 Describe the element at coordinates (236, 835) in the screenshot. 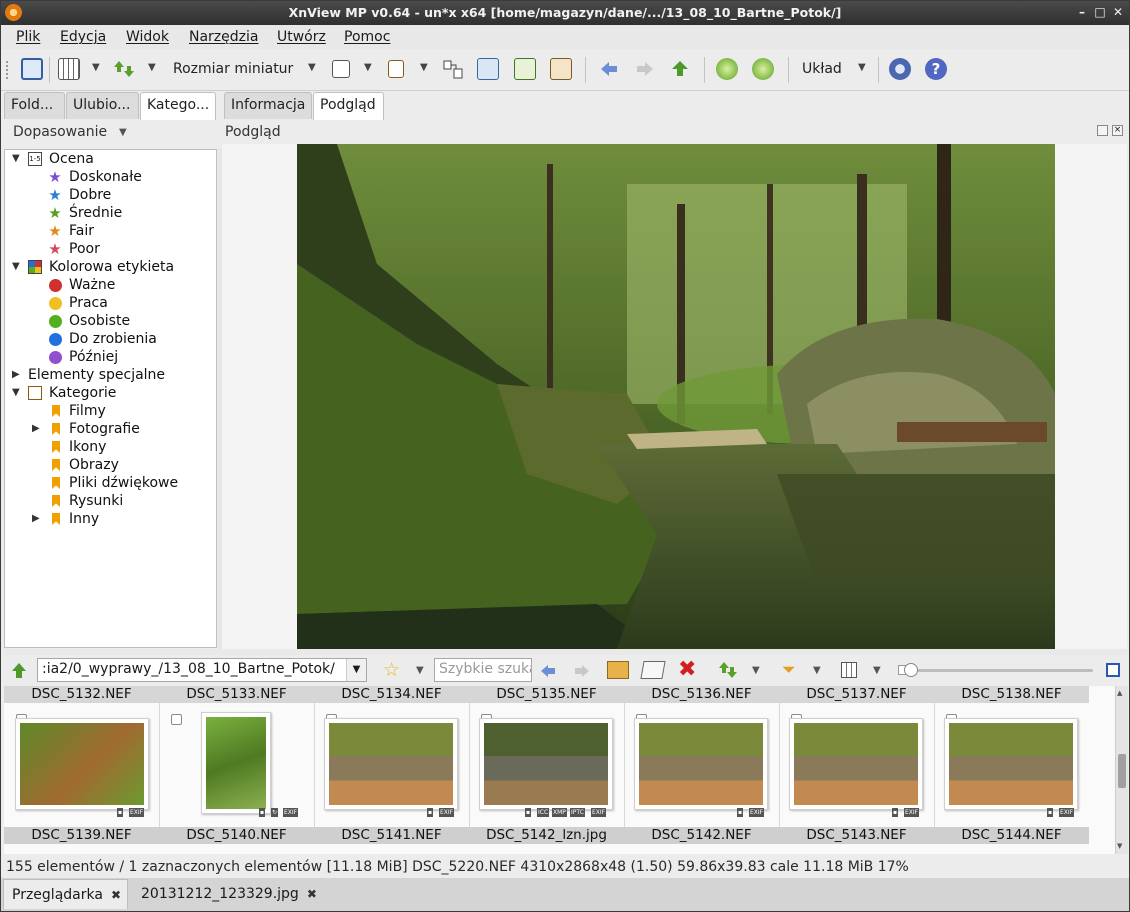

I see `thumbnail-name: DSC_5140.NEF` at that location.